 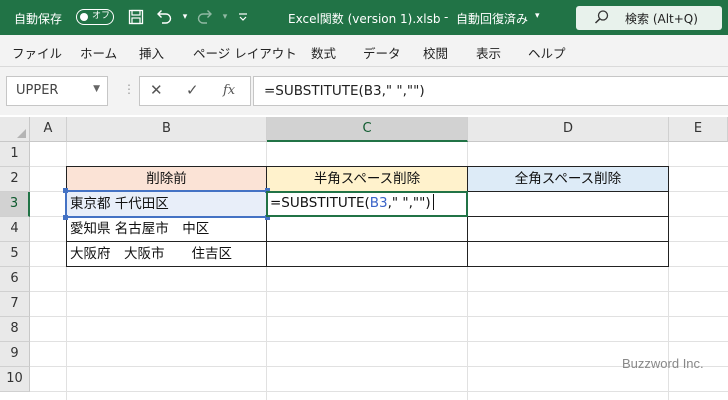 I want to click on cancel-icon: ✕, so click(x=156, y=90).